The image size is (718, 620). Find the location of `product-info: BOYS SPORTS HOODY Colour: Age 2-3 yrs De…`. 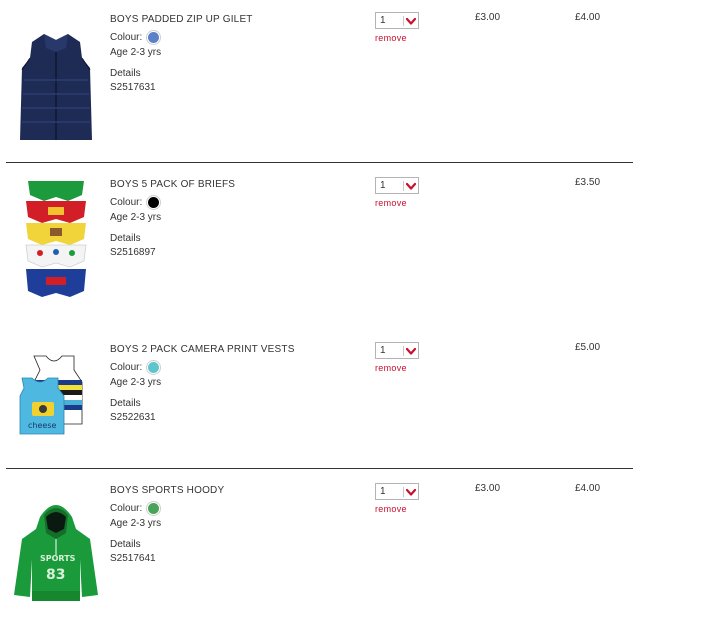

product-info: BOYS SPORTS HOODY Colour: Age 2-3 yrs De… is located at coordinates (235, 524).